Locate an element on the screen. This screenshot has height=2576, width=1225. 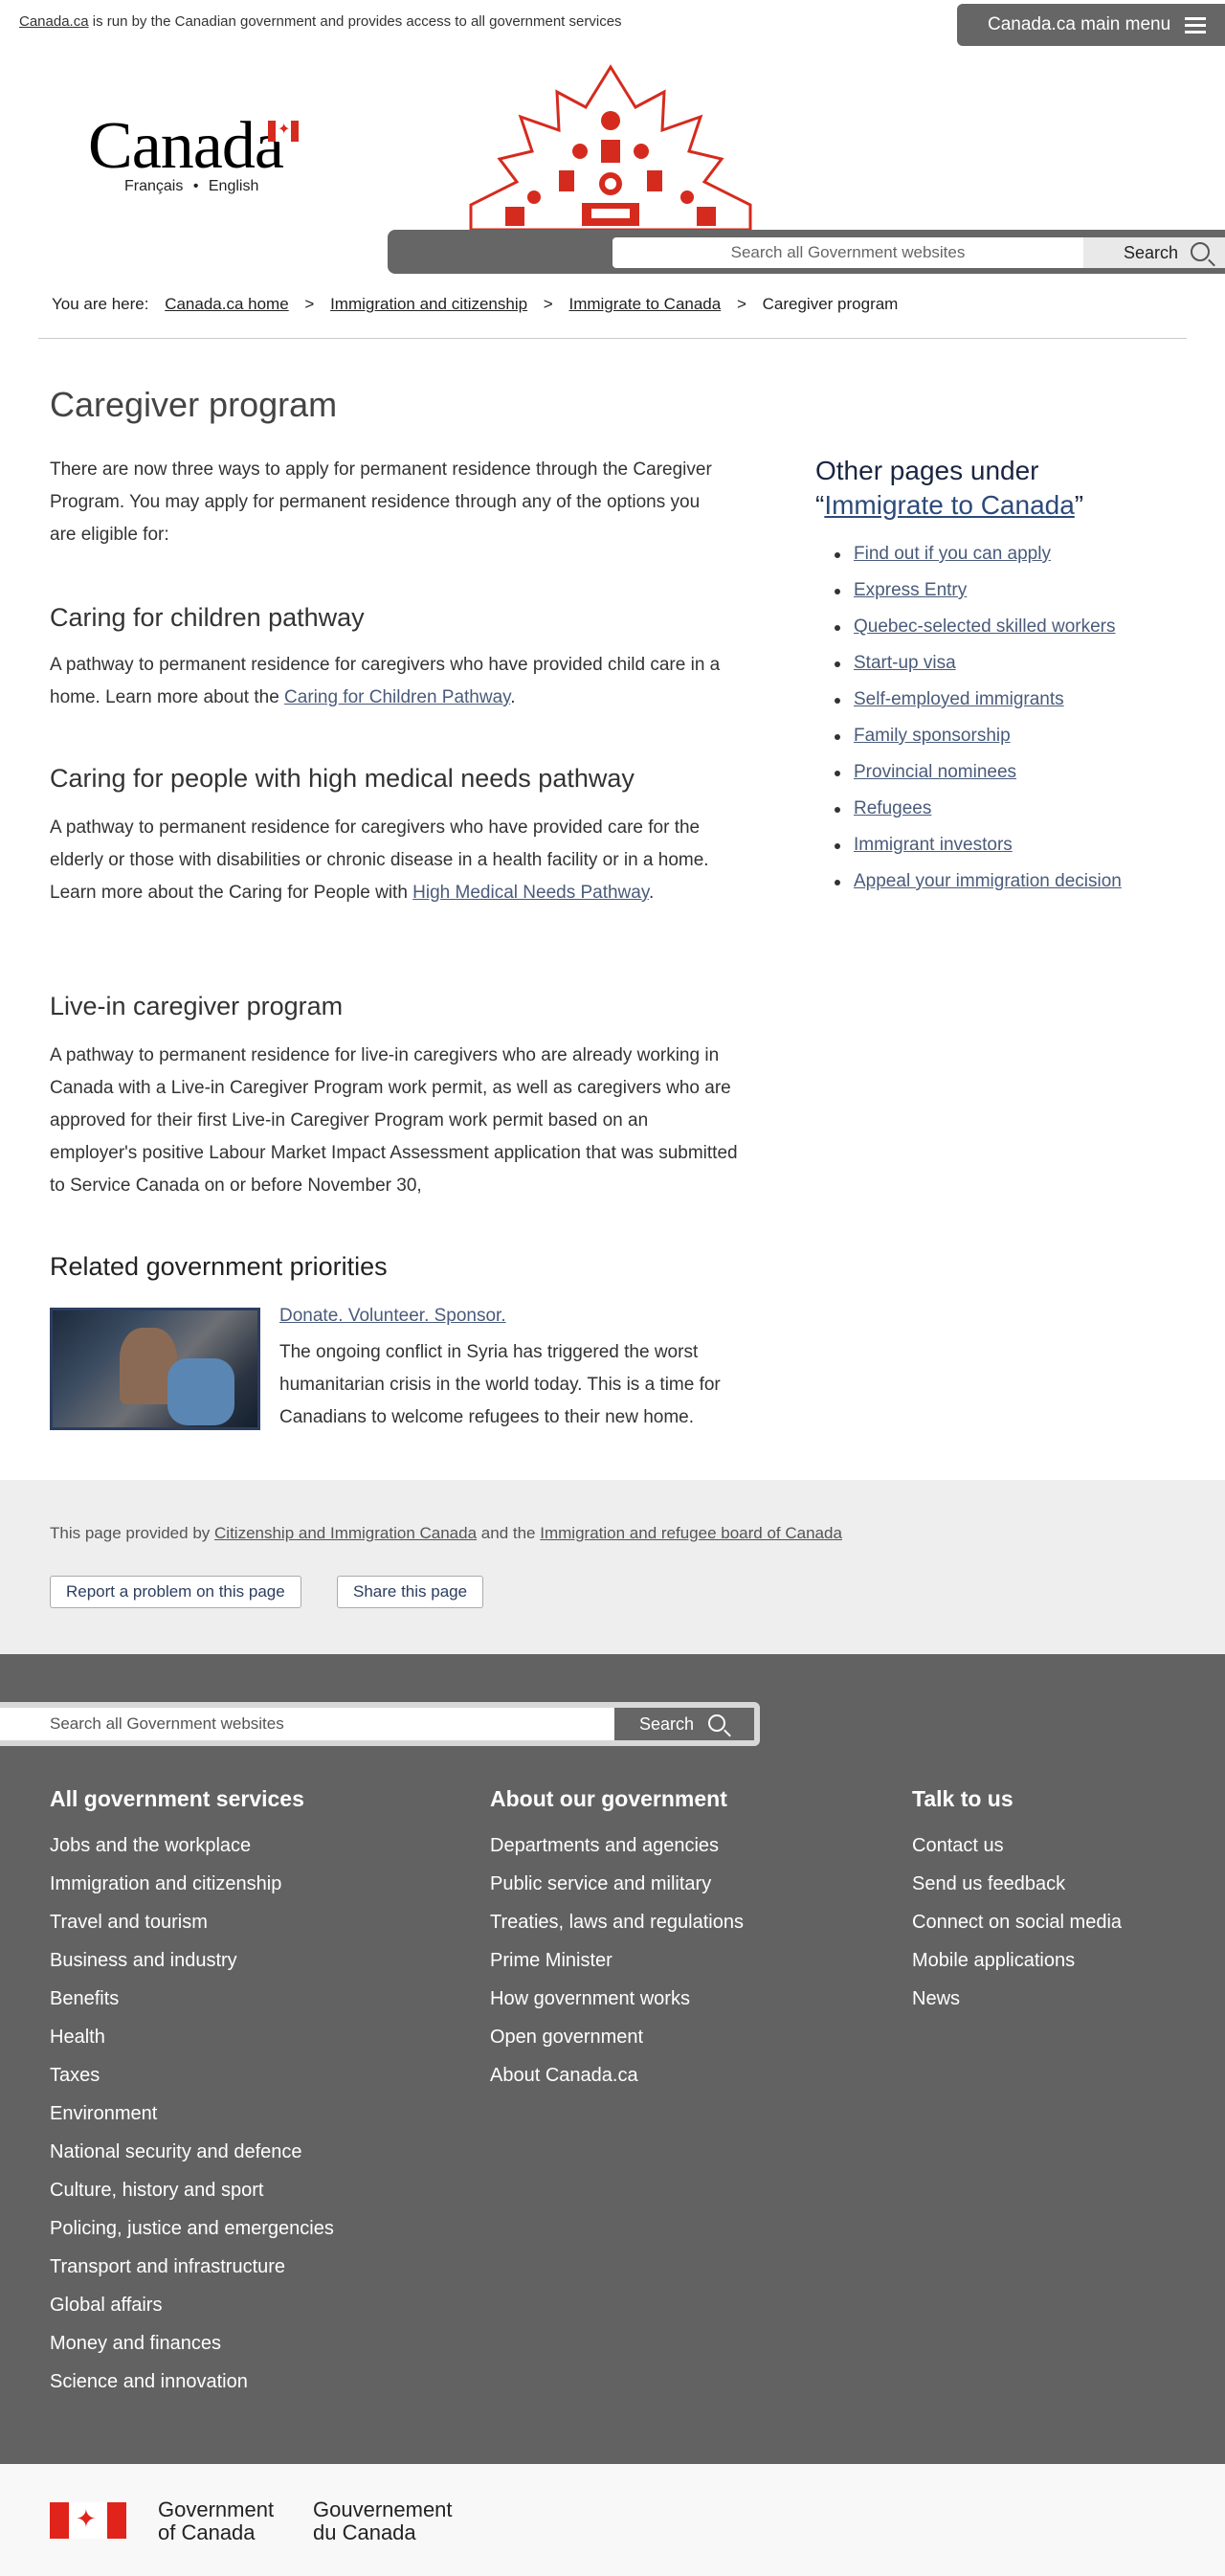
footer-link: News is located at coordinates (1017, 2005).